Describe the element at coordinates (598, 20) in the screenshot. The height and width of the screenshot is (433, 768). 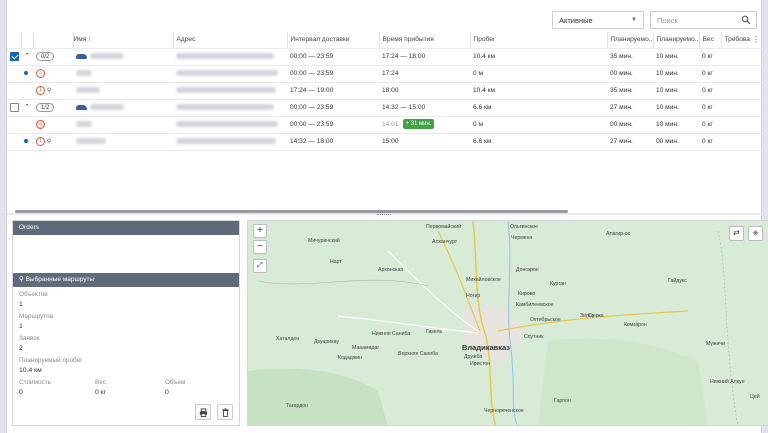
I see `status-filter-select: Активные ▼` at that location.